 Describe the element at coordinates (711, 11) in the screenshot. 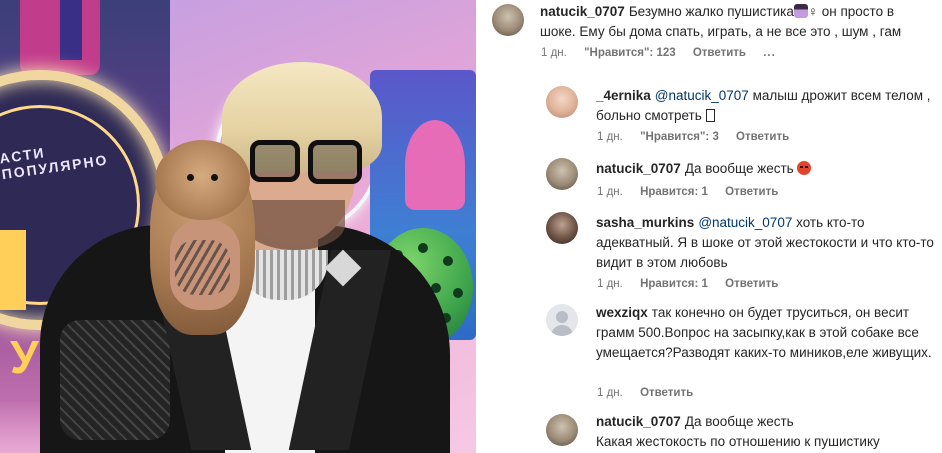

I see `comment-body: Безумно жалко пушистика` at that location.